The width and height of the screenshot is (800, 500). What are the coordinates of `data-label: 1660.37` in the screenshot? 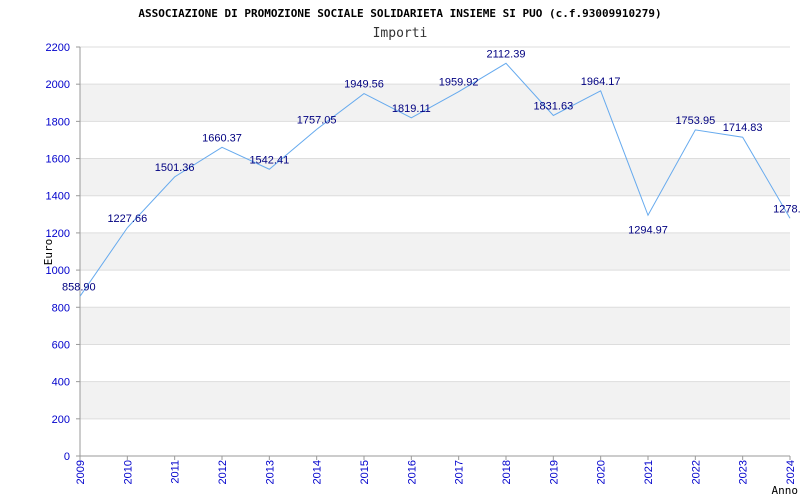 It's located at (222, 138).